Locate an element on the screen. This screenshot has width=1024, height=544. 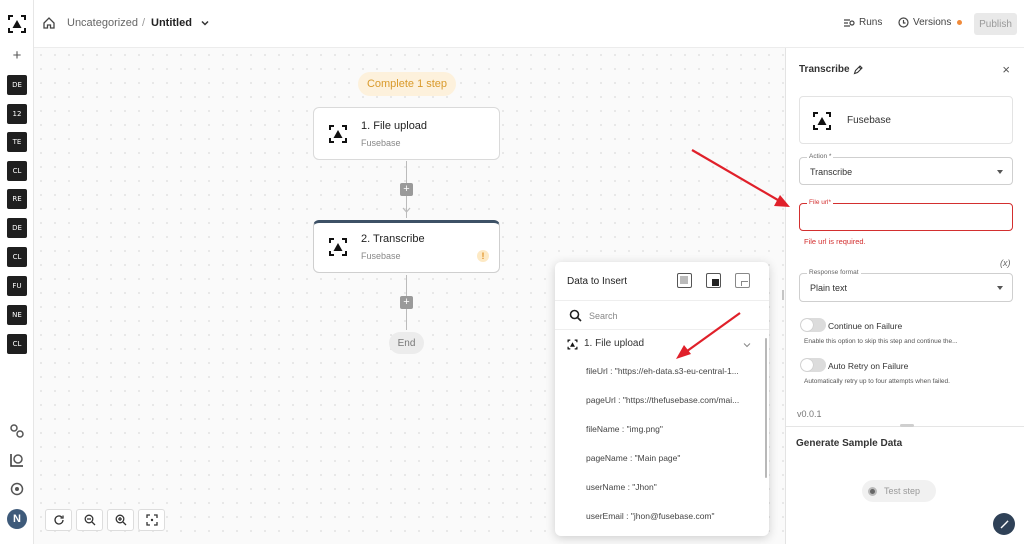
home-icon is located at coordinates (49, 23).